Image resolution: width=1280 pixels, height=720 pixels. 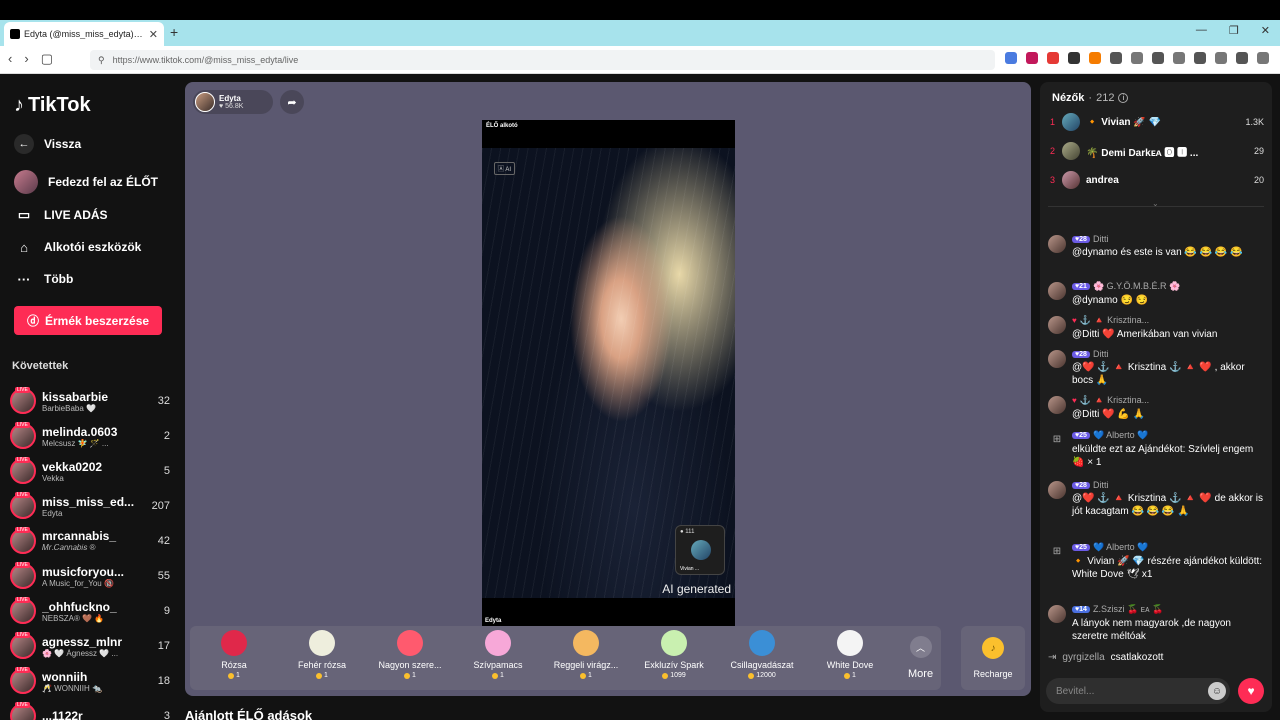 I want to click on nav-creator-tools: ⌂ Alkotói eszközök, so click(x=77, y=247).